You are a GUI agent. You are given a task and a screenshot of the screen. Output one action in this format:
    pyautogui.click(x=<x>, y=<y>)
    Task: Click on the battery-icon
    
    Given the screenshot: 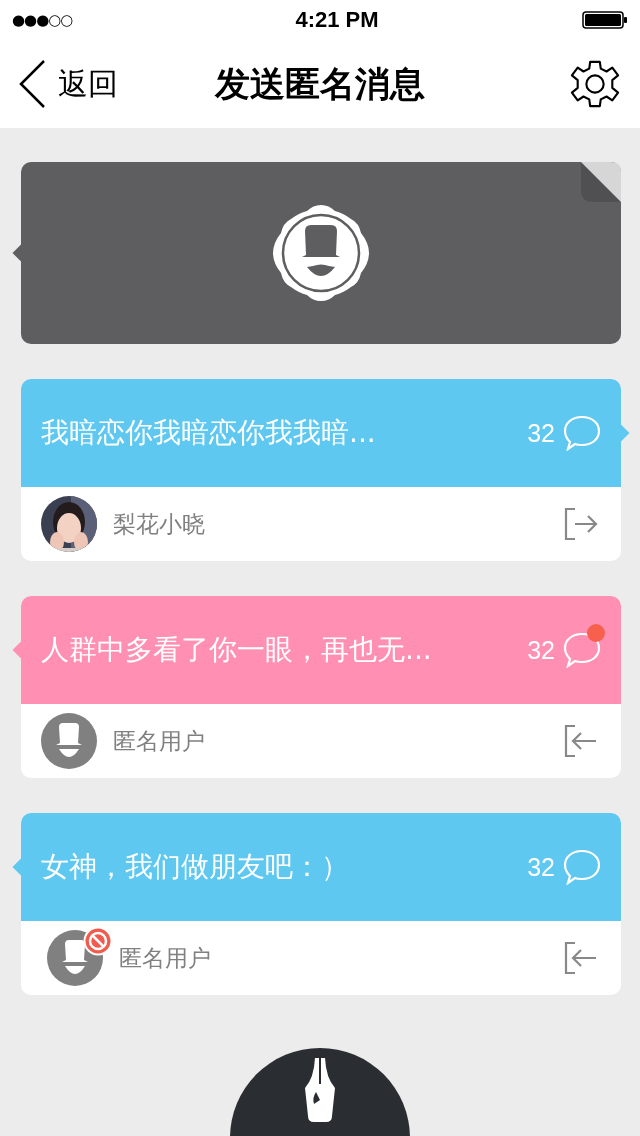 What is the action you would take?
    pyautogui.click(x=605, y=20)
    